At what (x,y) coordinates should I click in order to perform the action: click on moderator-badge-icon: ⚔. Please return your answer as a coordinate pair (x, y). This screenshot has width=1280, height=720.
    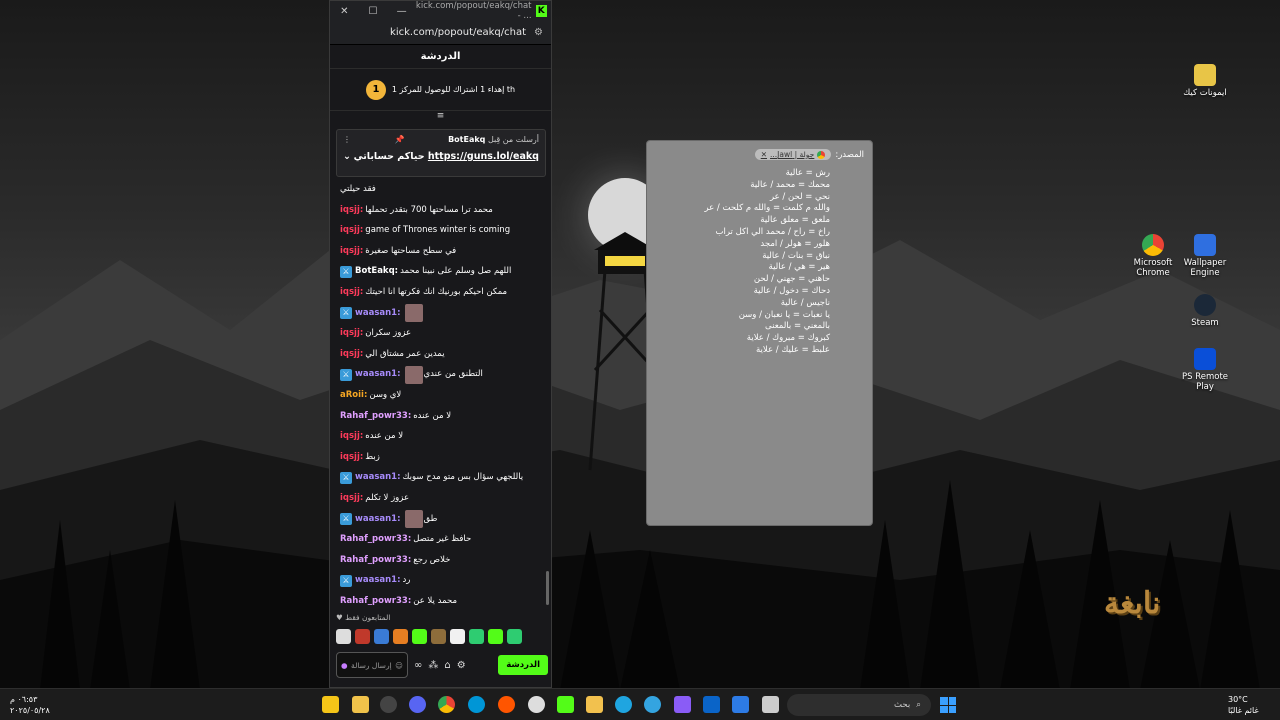
    Looking at the image, I should click on (346, 374).